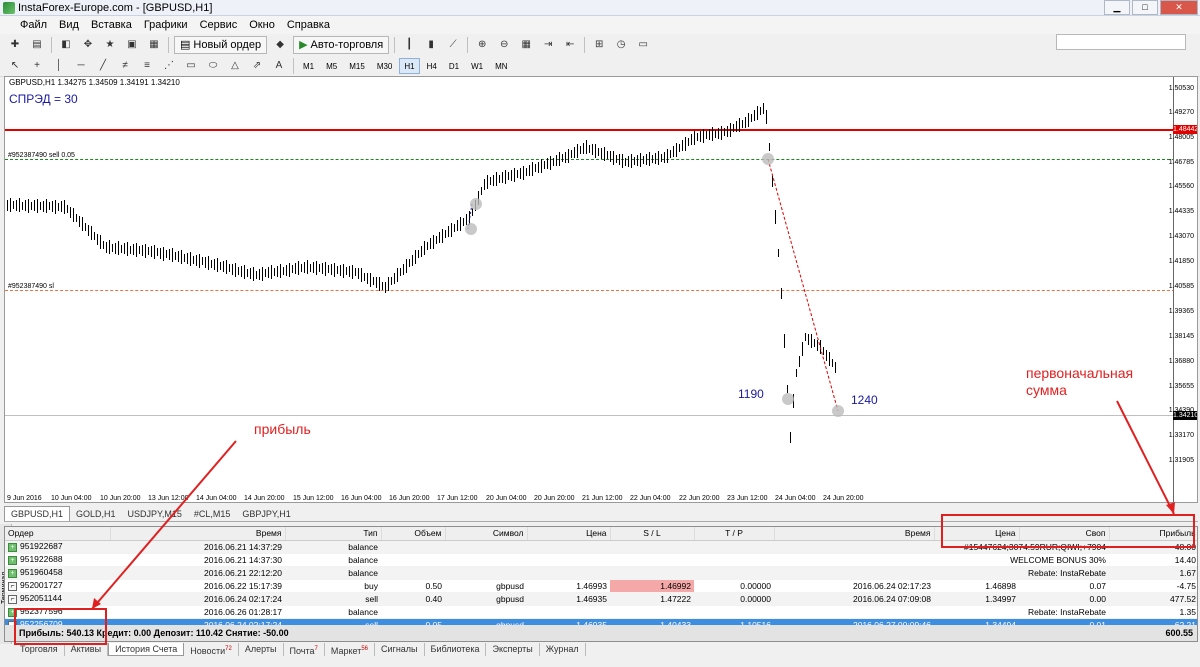  Describe the element at coordinates (33, 25) in the screenshot. I see `menu-file: Файл` at that location.